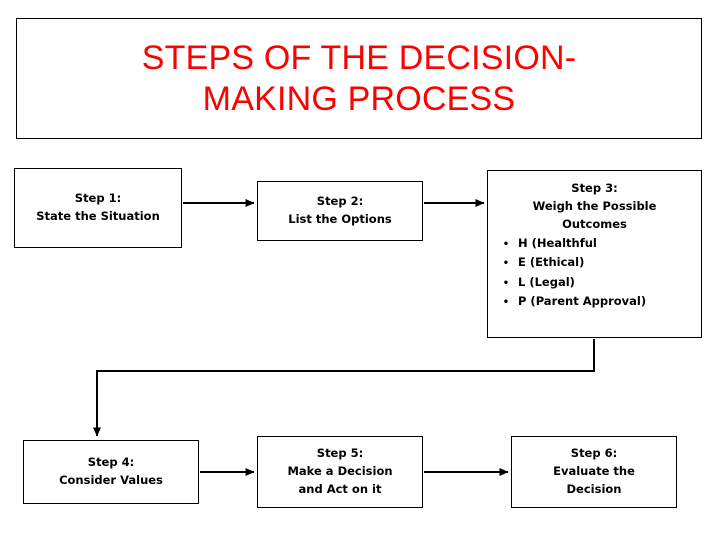 Image resolution: width=720 pixels, height=540 pixels. I want to click on step-1-box: Step 1: State the Situation, so click(98, 208).